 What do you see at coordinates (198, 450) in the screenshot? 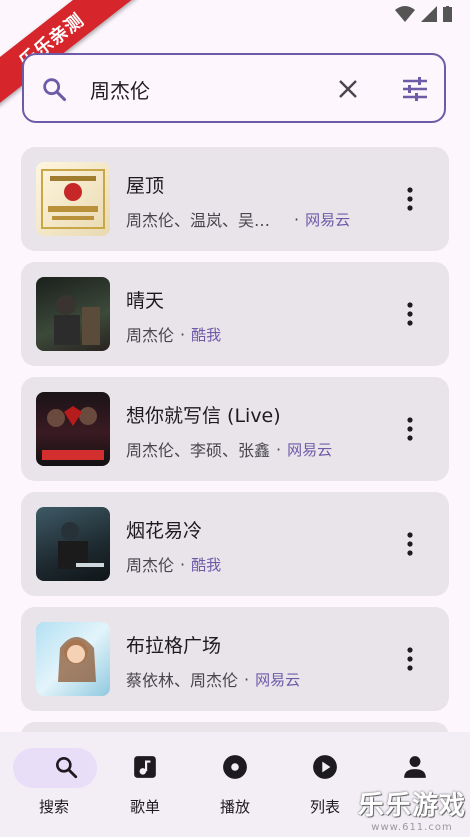
I see `song-artists: 周杰伦、李硕、张鑫` at bounding box center [198, 450].